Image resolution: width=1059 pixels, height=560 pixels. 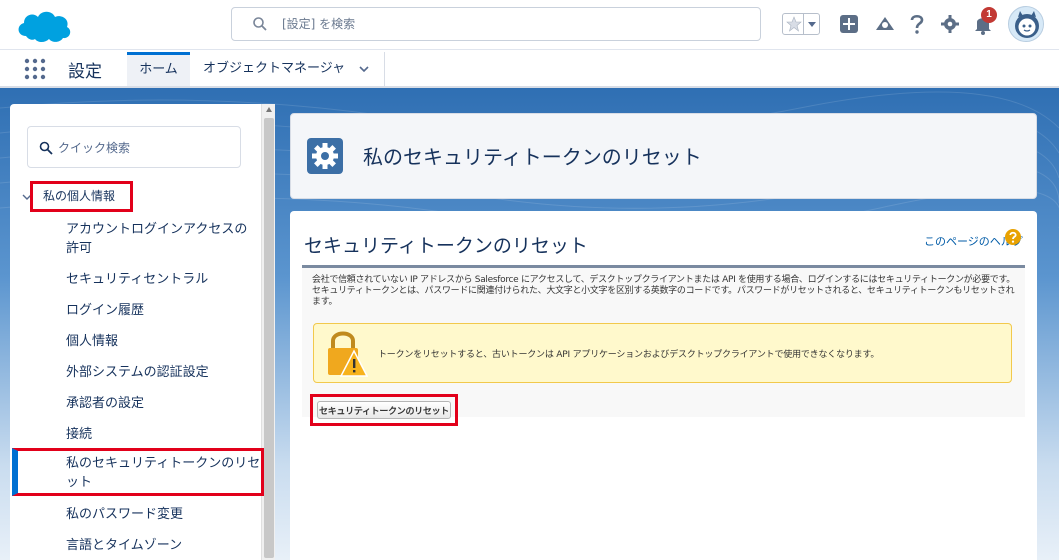 I want to click on sidebar-item-language-timezone: 言語とタイムゾーン, so click(x=161, y=545).